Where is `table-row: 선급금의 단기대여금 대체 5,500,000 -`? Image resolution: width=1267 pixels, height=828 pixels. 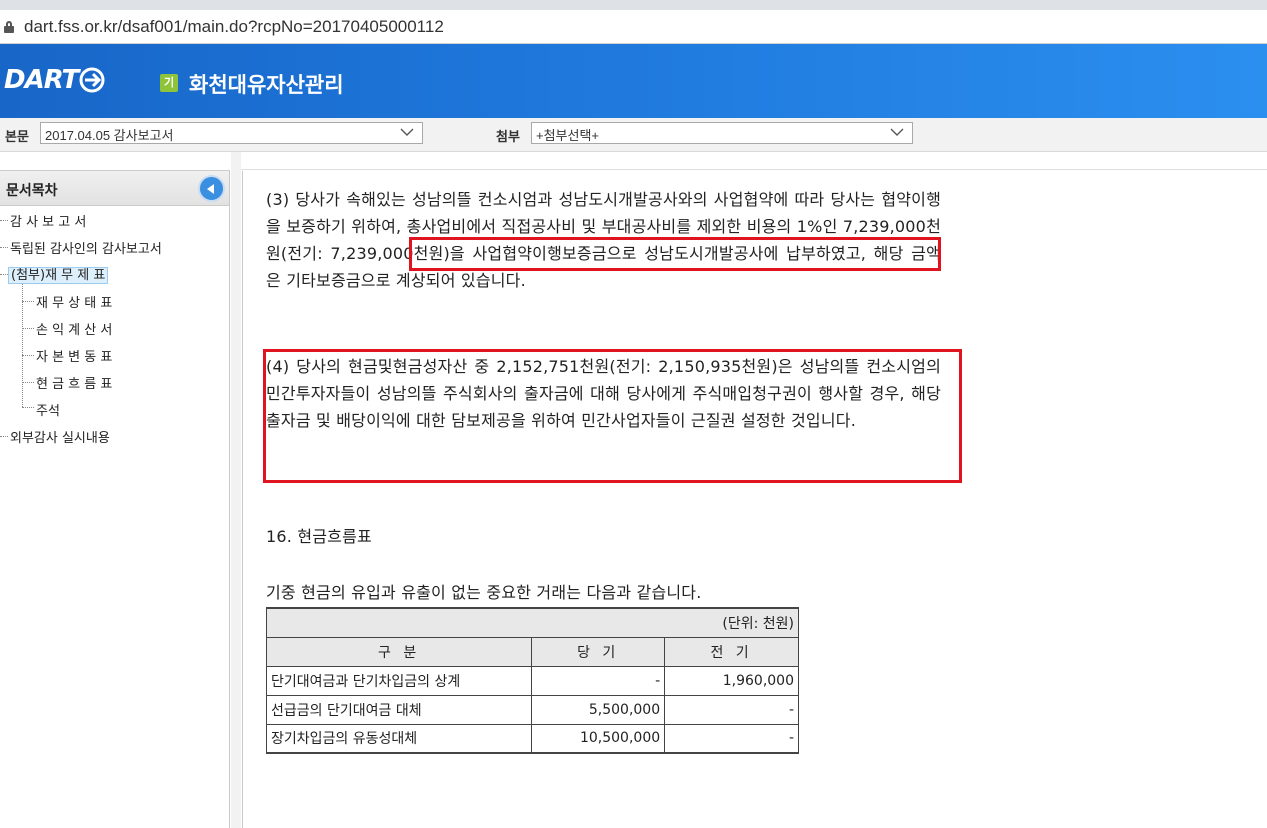
table-row: 선급금의 단기대여금 대체 5,500,000 - is located at coordinates (532, 709).